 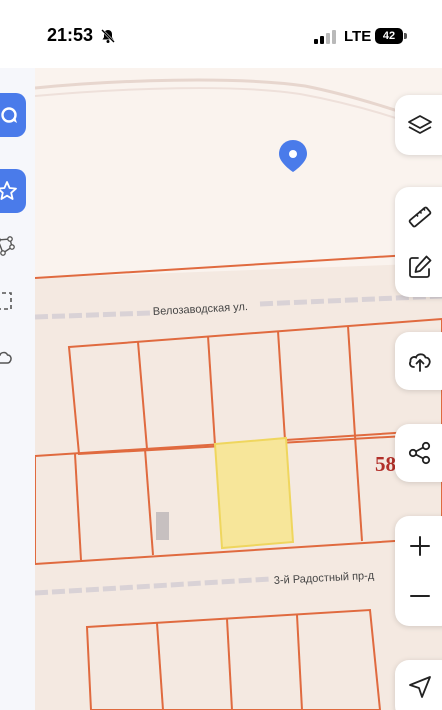 I want to click on map-street-dash-1a, so click(x=93, y=315).